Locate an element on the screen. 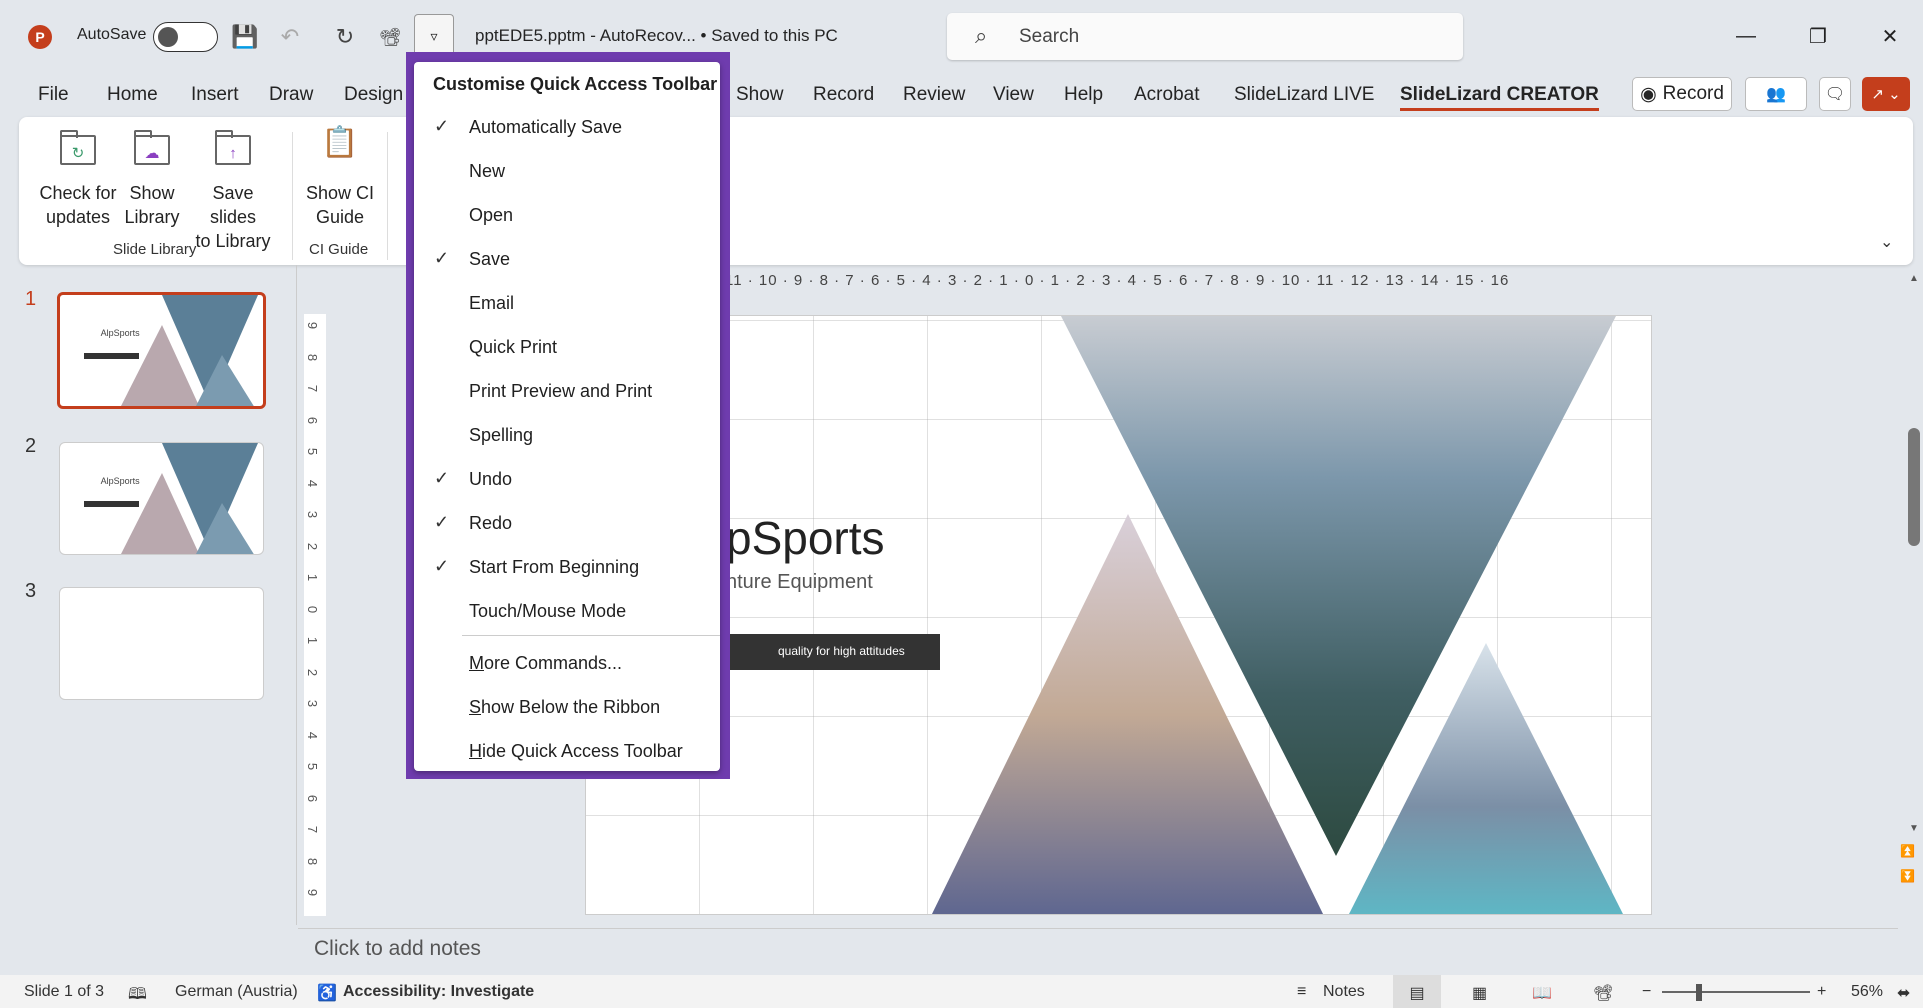  tab-acrobat: Acrobat is located at coordinates (1166, 95).